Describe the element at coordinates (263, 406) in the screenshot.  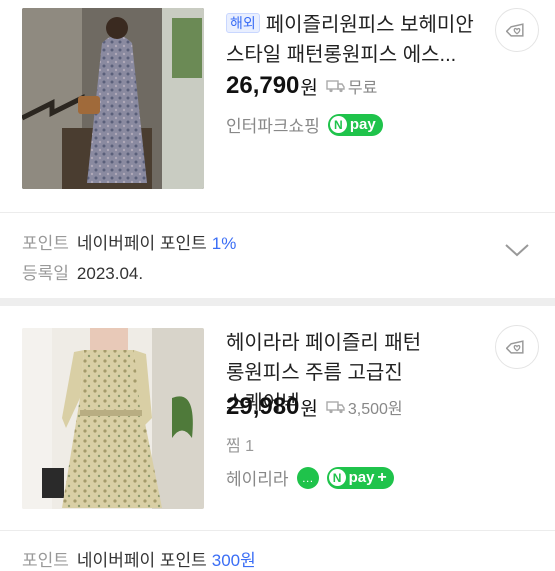
I see `price-value: 29,980` at that location.